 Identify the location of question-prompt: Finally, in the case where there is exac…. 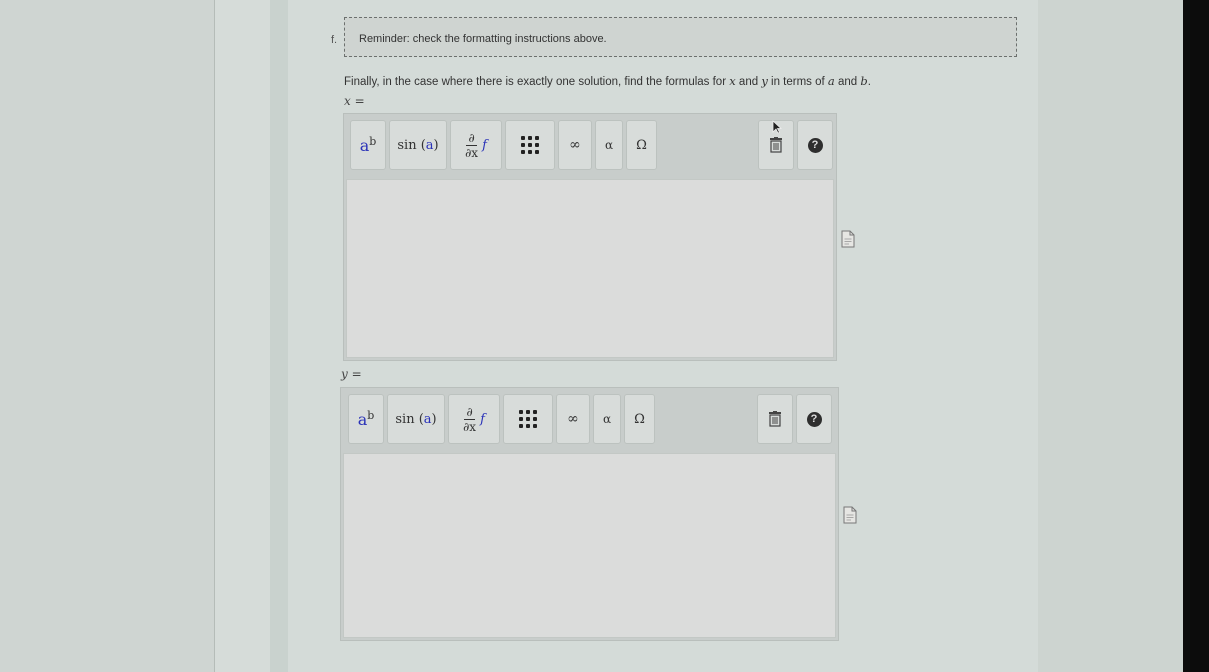
(607, 81).